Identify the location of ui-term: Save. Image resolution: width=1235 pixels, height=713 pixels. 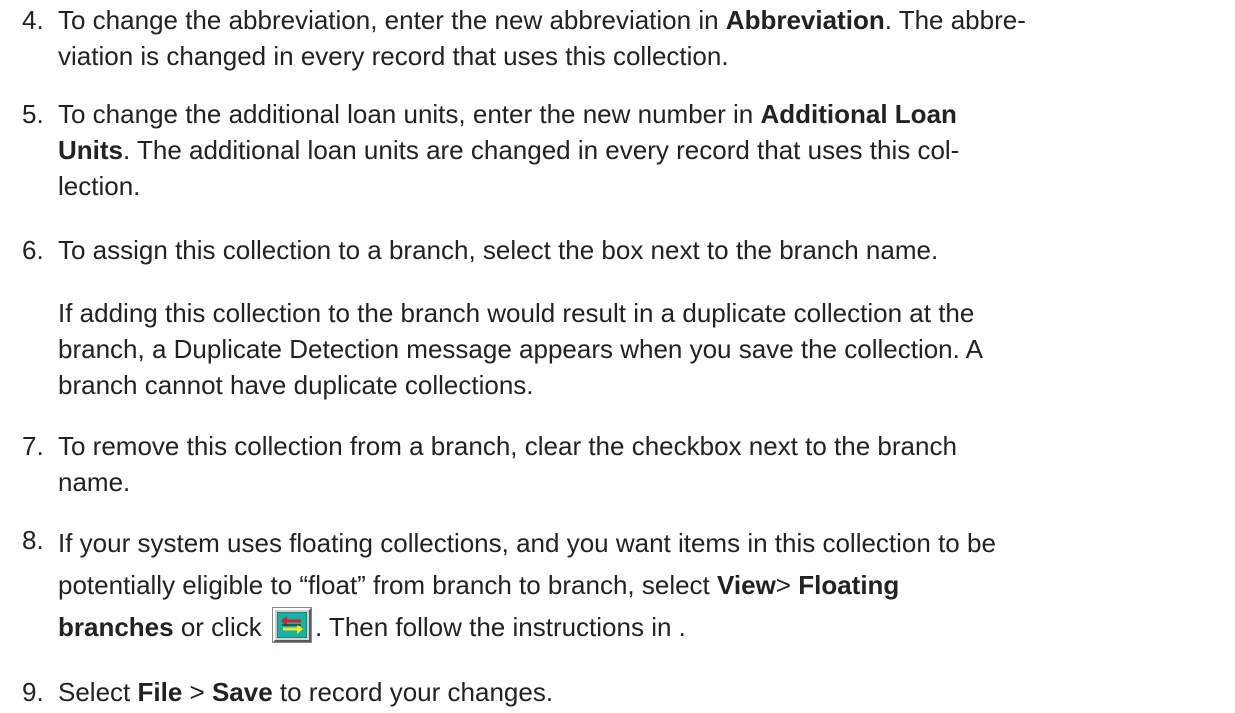
(242, 692).